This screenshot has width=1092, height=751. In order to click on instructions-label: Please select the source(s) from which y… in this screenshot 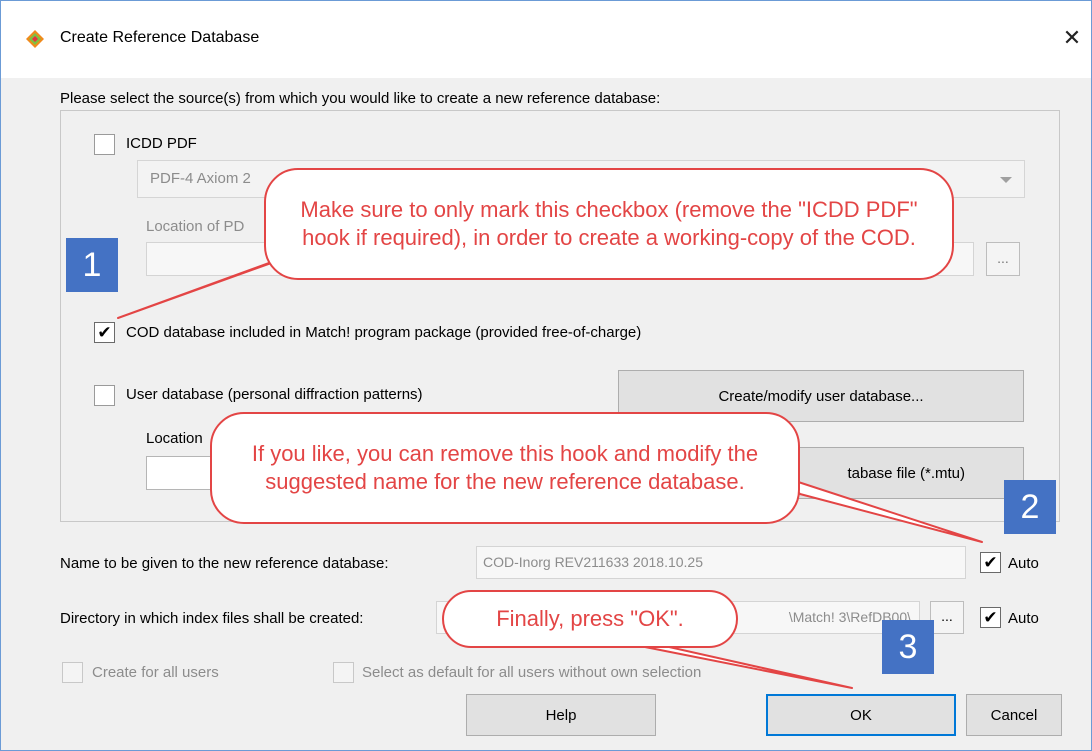, I will do `click(360, 98)`.